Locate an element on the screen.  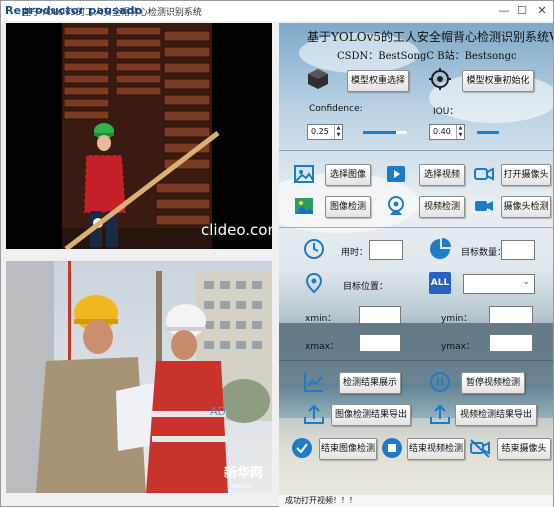
confidence-value: 0.25 is located at coordinates (320, 131).